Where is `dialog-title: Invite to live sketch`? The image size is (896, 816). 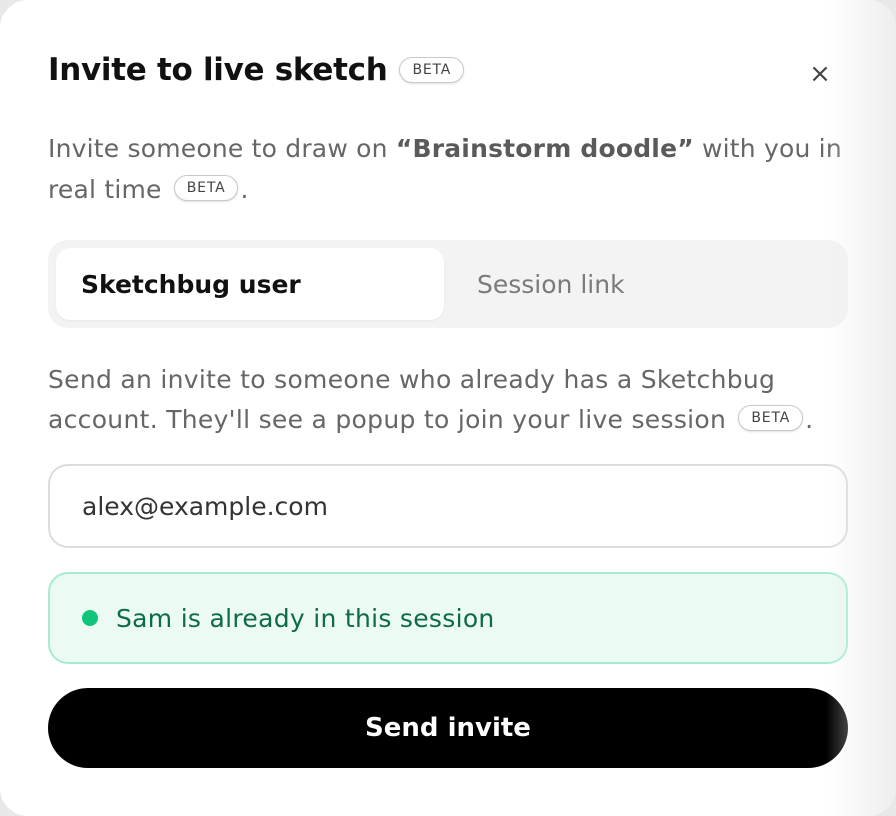
dialog-title: Invite to live sketch is located at coordinates (218, 70).